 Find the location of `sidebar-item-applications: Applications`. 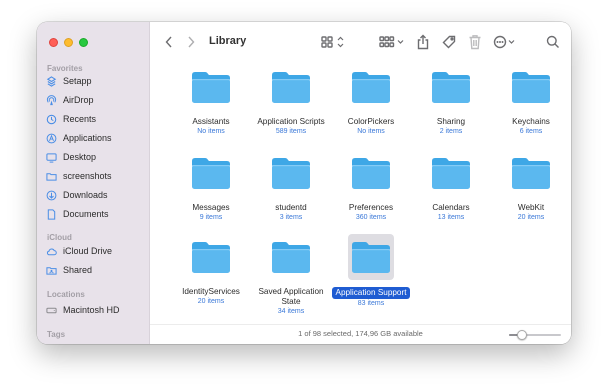

sidebar-item-applications: Applications is located at coordinates (78, 138).